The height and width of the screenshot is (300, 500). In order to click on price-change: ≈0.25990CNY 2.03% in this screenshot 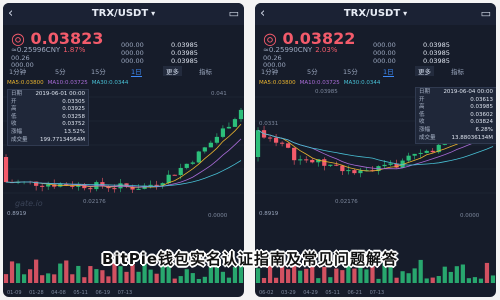, I will do `click(300, 50)`.